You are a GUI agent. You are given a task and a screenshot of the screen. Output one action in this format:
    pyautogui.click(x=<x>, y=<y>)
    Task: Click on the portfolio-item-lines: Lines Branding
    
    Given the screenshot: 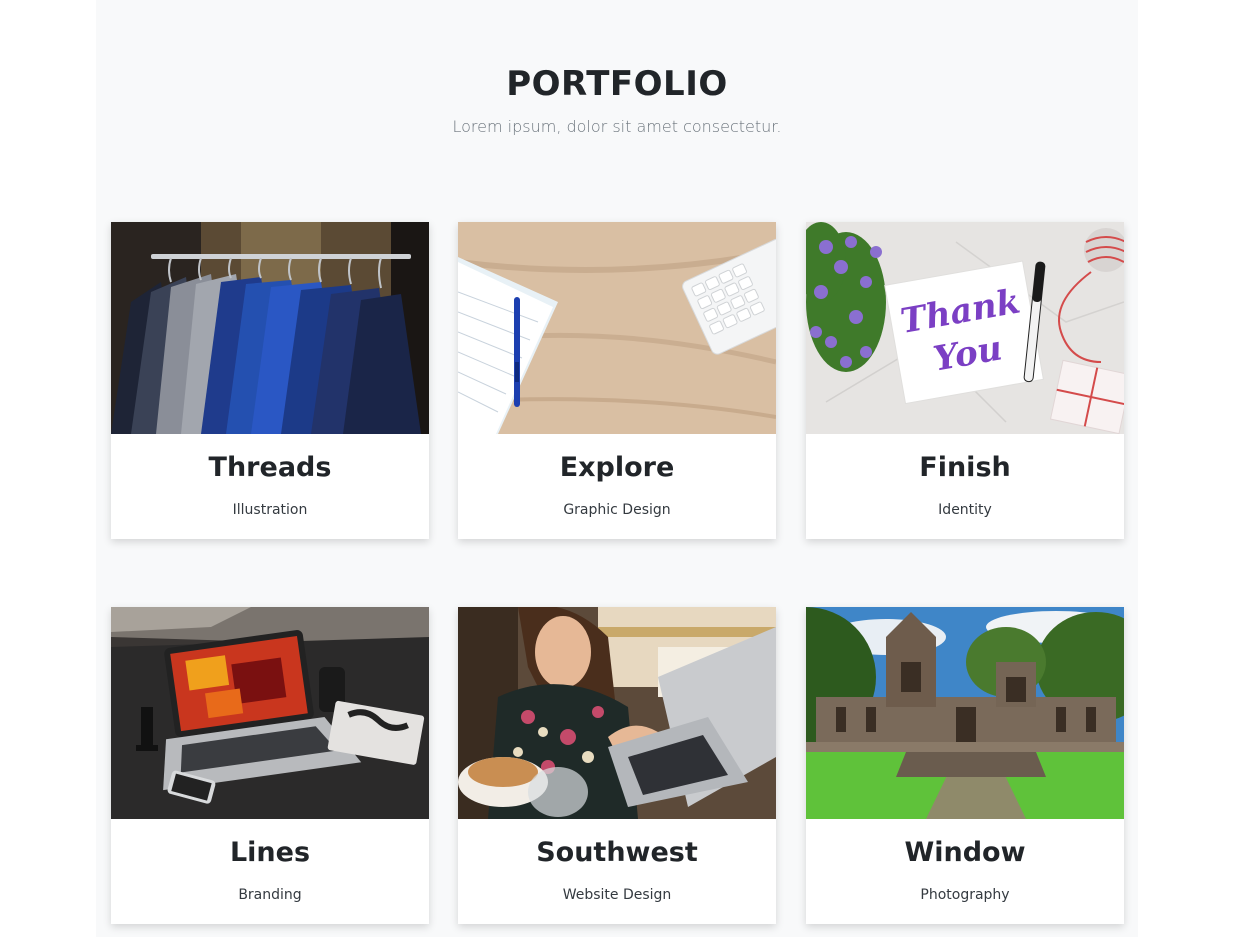 What is the action you would take?
    pyautogui.click(x=270, y=765)
    